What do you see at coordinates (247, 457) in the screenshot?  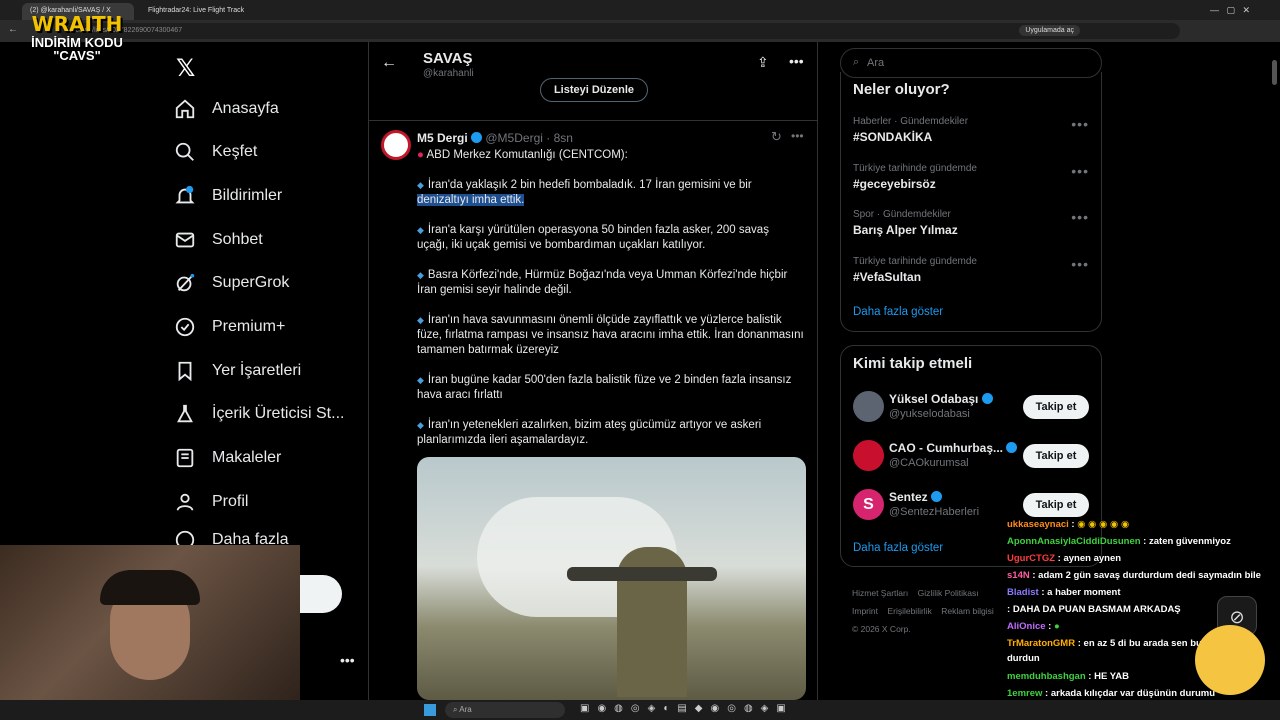 I see `nav-label: Makaleler` at bounding box center [247, 457].